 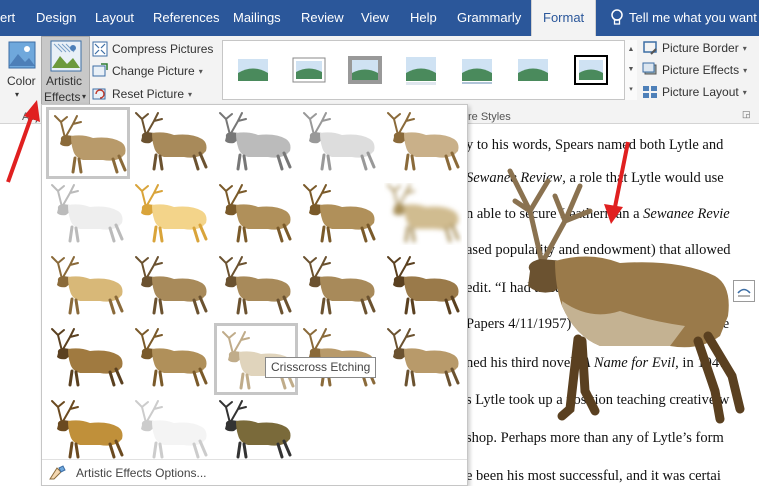 What do you see at coordinates (163, 49) in the screenshot?
I see `compress-label: Compress Pictures` at bounding box center [163, 49].